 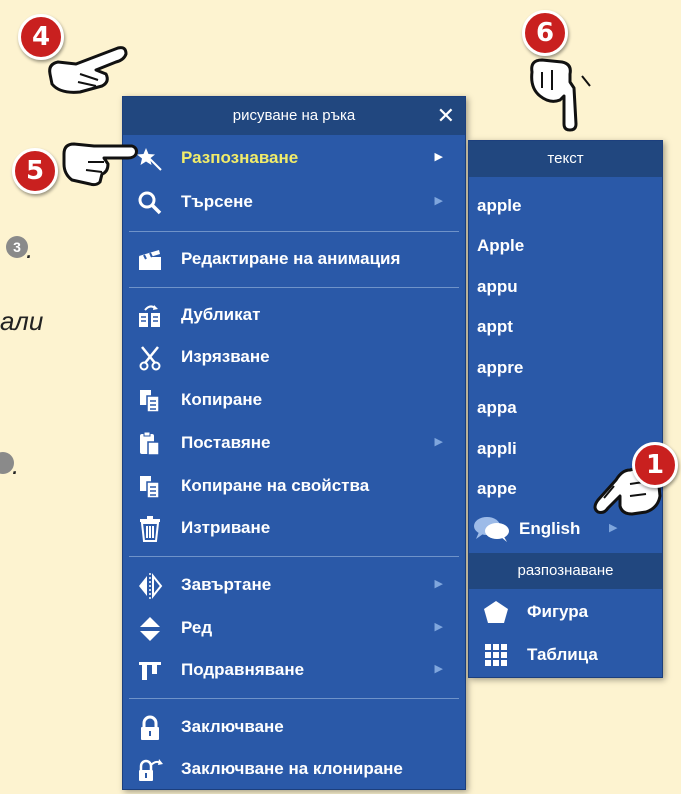 What do you see at coordinates (446, 116) in the screenshot?
I see `close-icon: ✕` at bounding box center [446, 116].